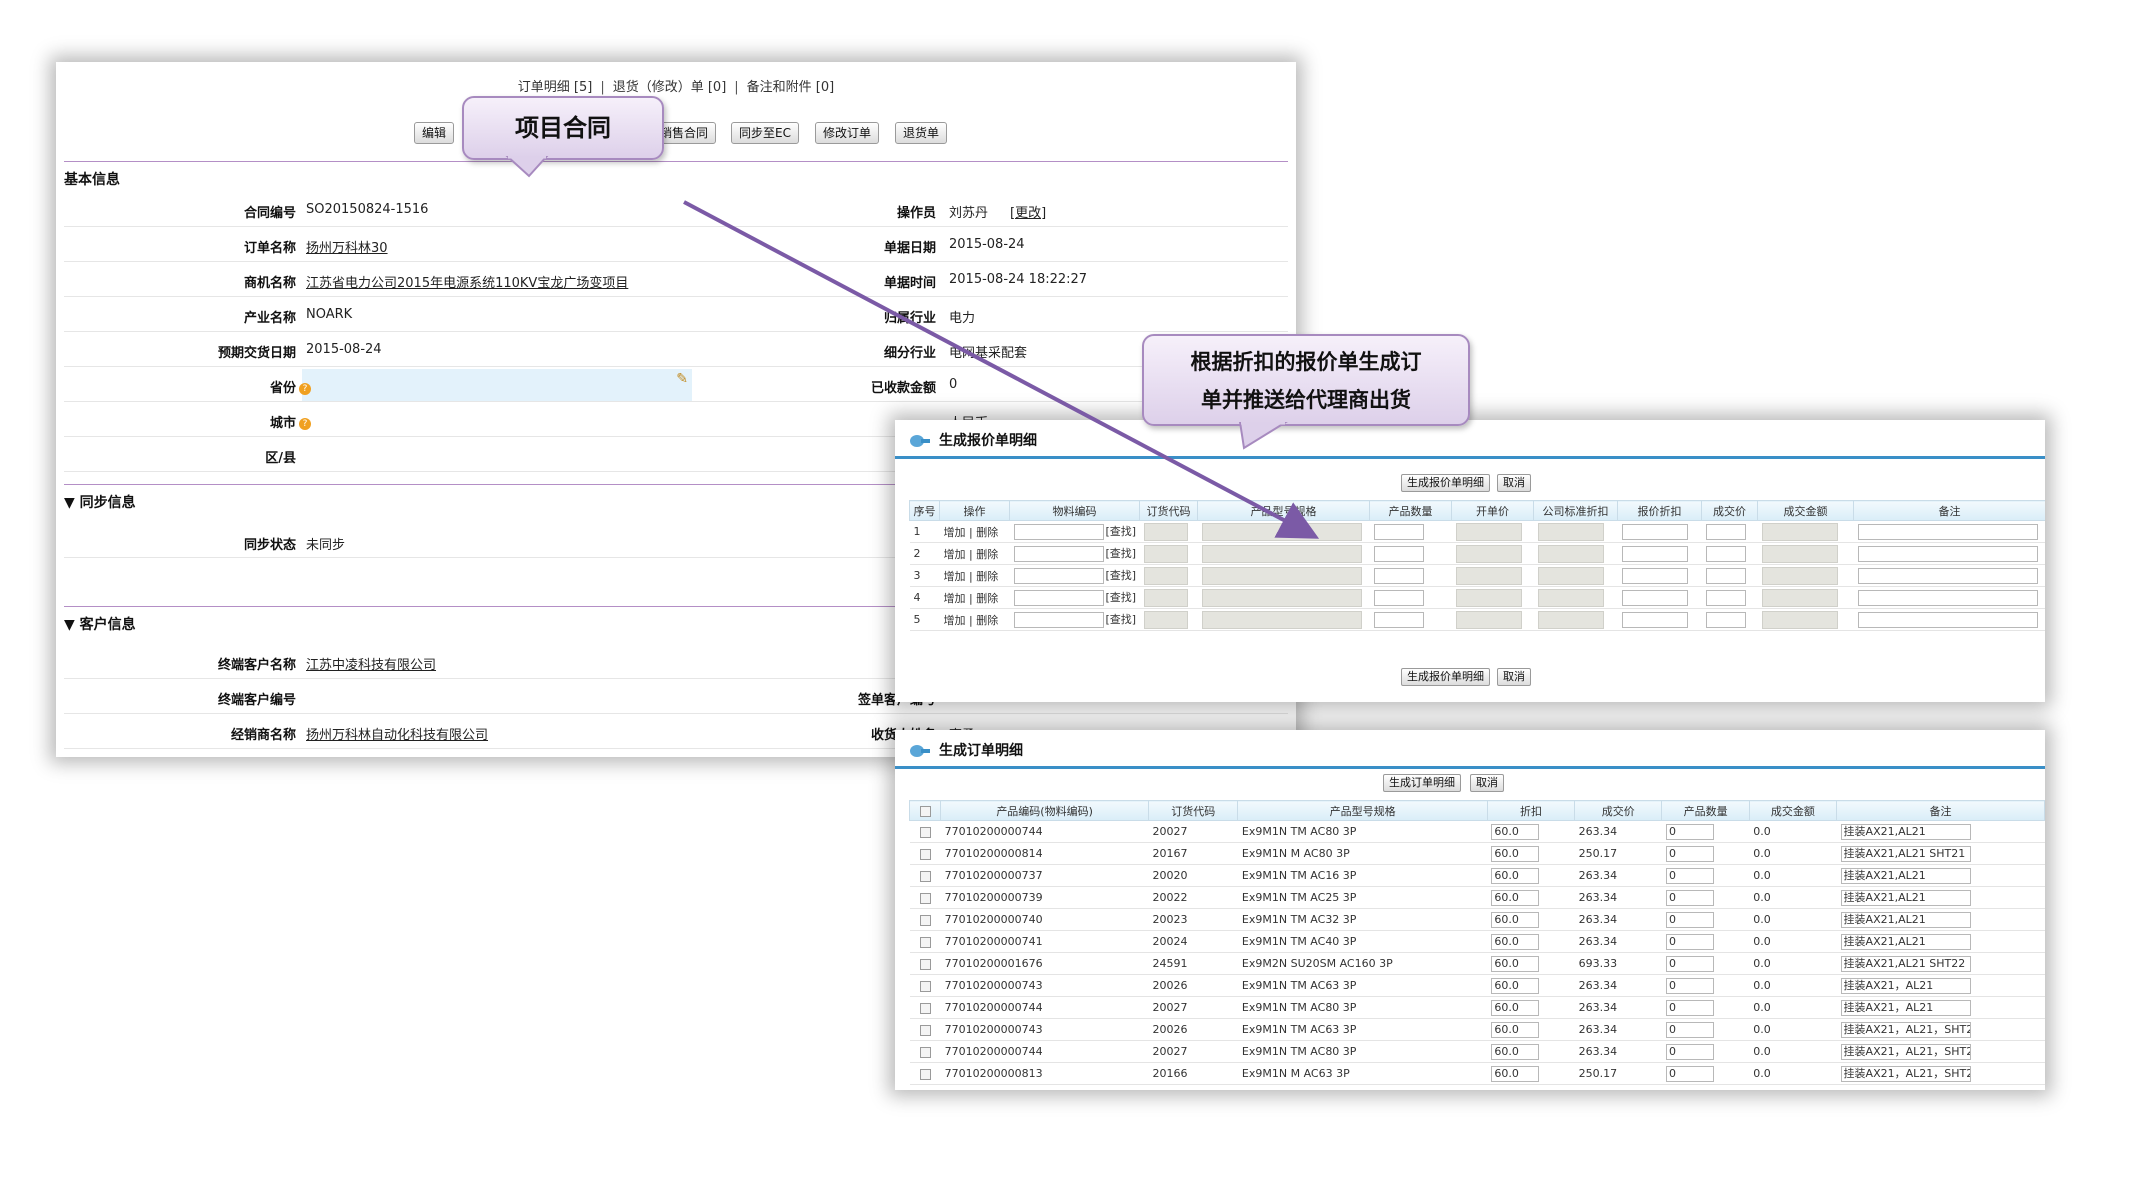 The image size is (2138, 1184). Describe the element at coordinates (1422, 783) in the screenshot. I see `generate-order-button: 生成订单明细` at that location.